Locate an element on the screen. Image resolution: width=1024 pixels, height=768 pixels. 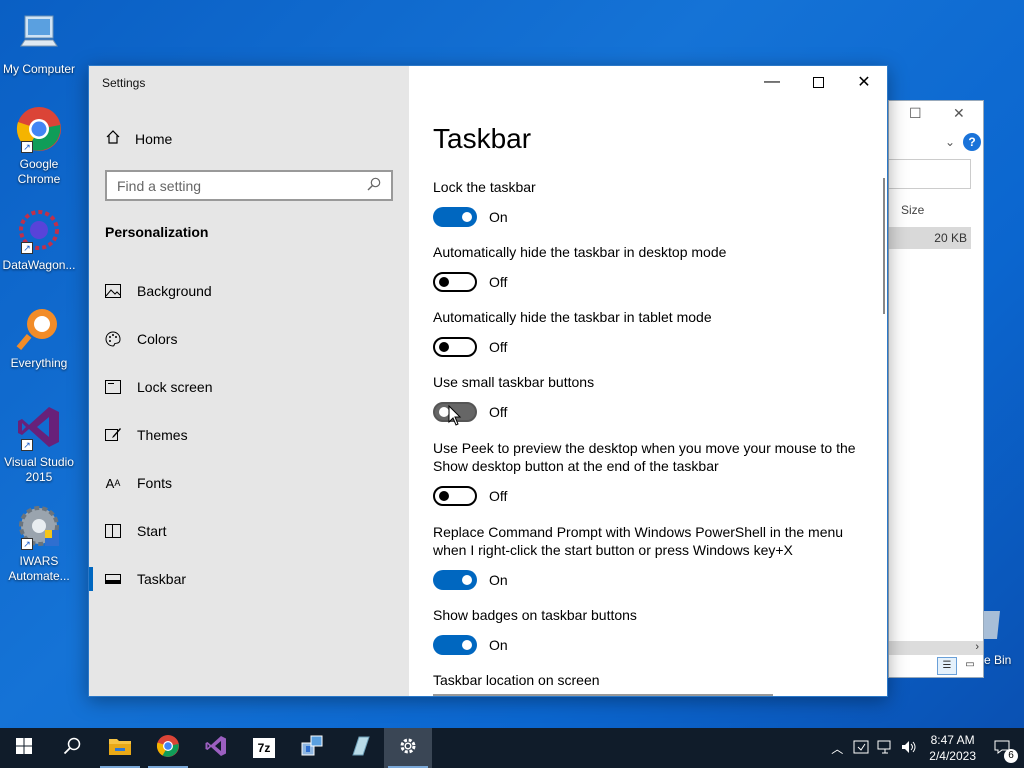
sidebar-item-label: Lock screen is located at coordinates (175, 387).